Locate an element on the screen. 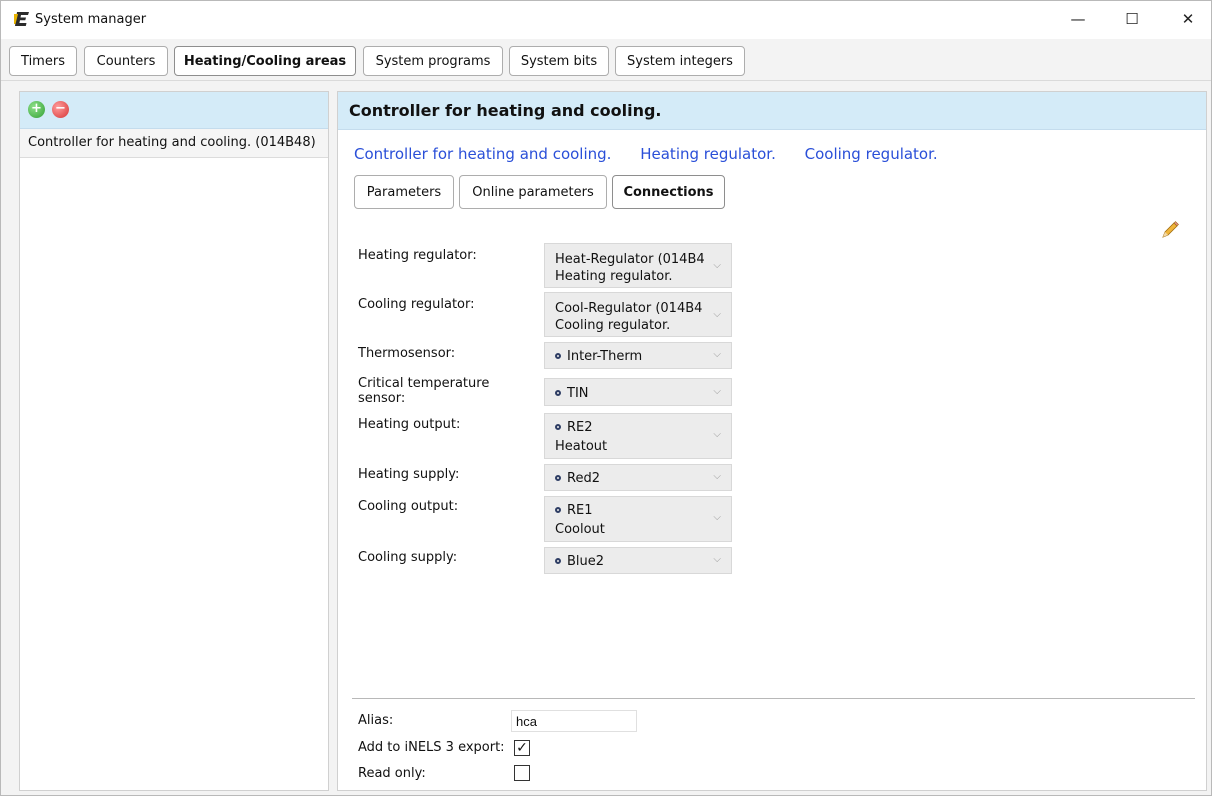 Image resolution: width=1212 pixels, height=796 pixels. heating-output-description: Heatout is located at coordinates (581, 446).